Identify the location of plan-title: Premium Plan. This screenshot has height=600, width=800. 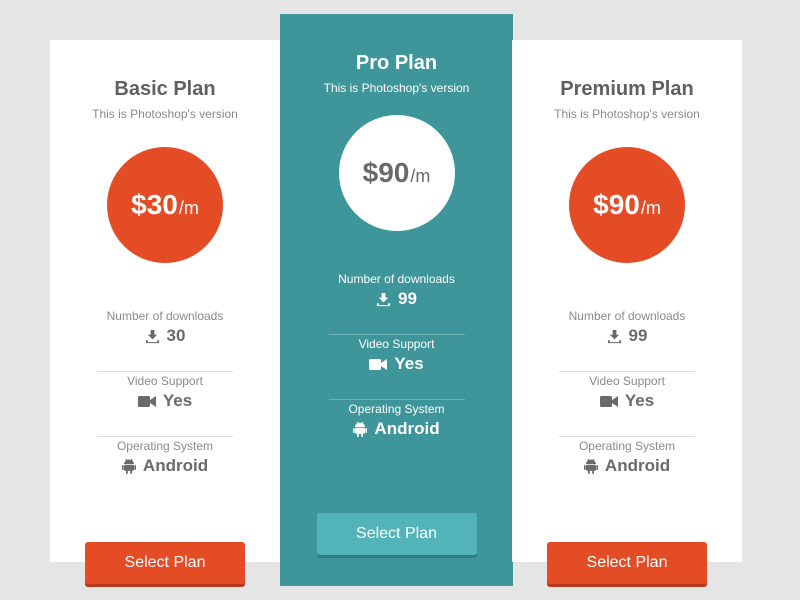
(627, 89).